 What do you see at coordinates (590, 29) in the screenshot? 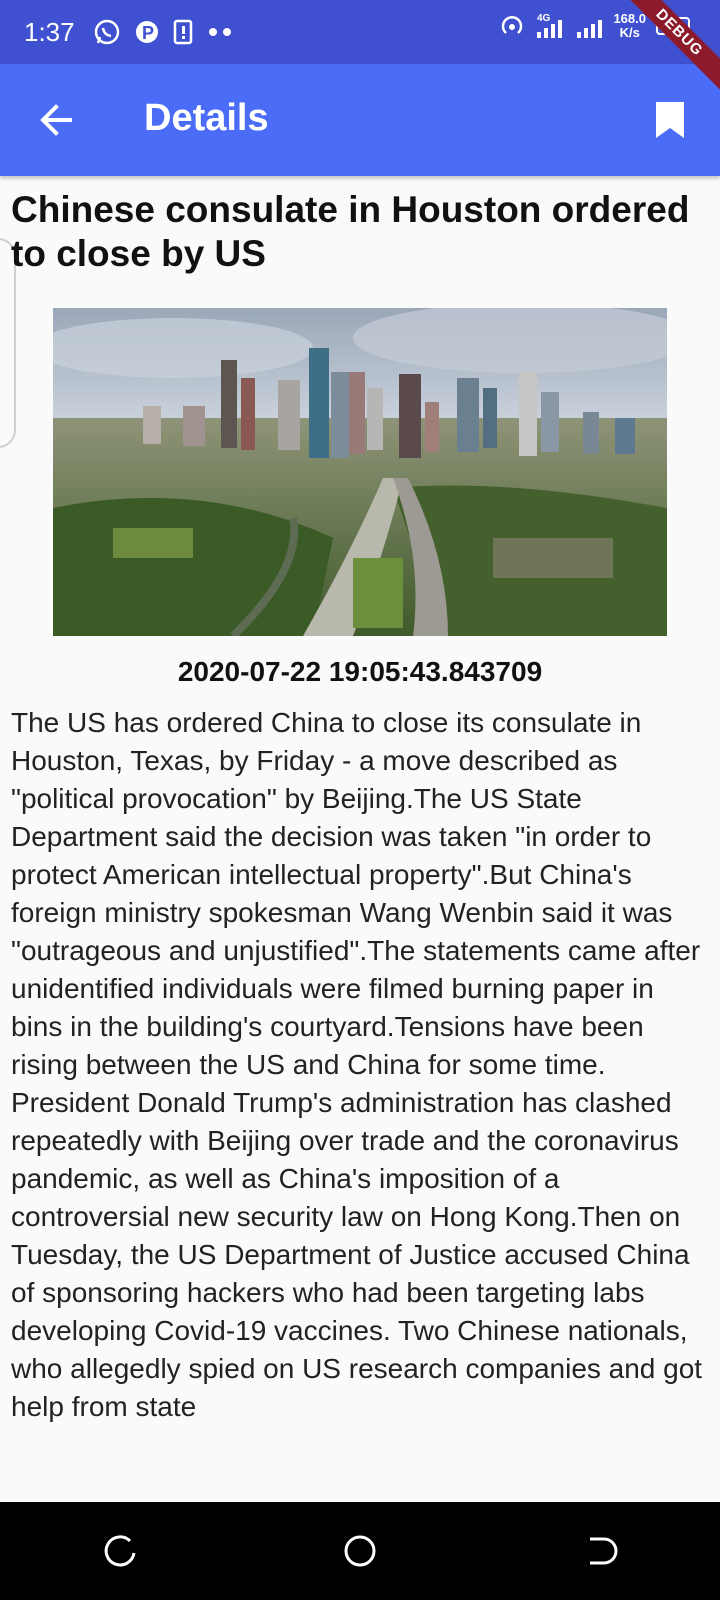
I see `wifi-signal-icon` at bounding box center [590, 29].